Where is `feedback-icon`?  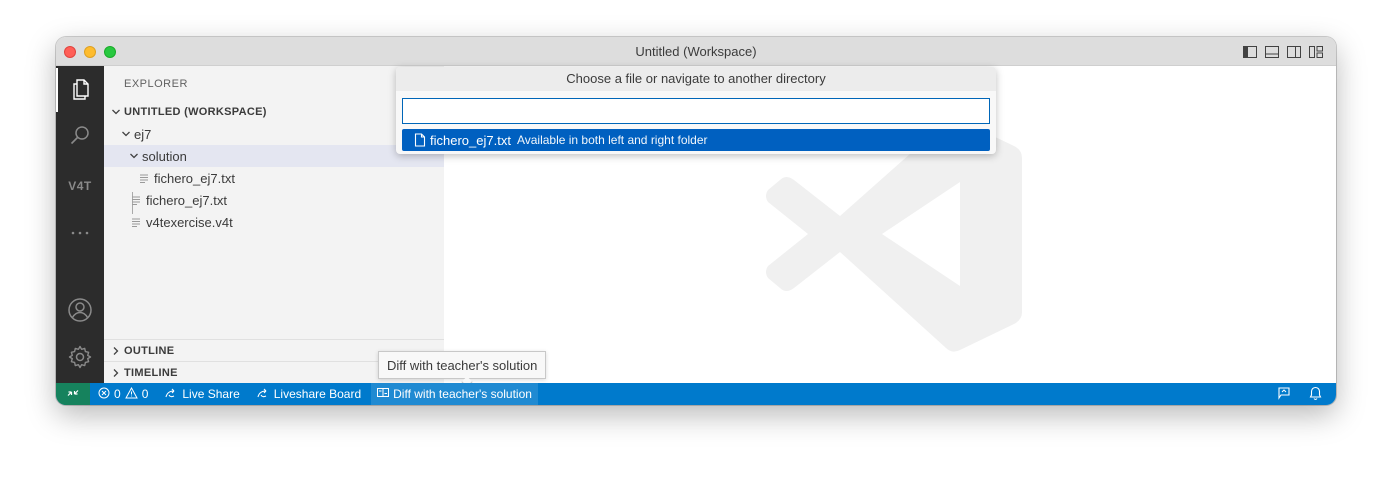 feedback-icon is located at coordinates (1284, 394).